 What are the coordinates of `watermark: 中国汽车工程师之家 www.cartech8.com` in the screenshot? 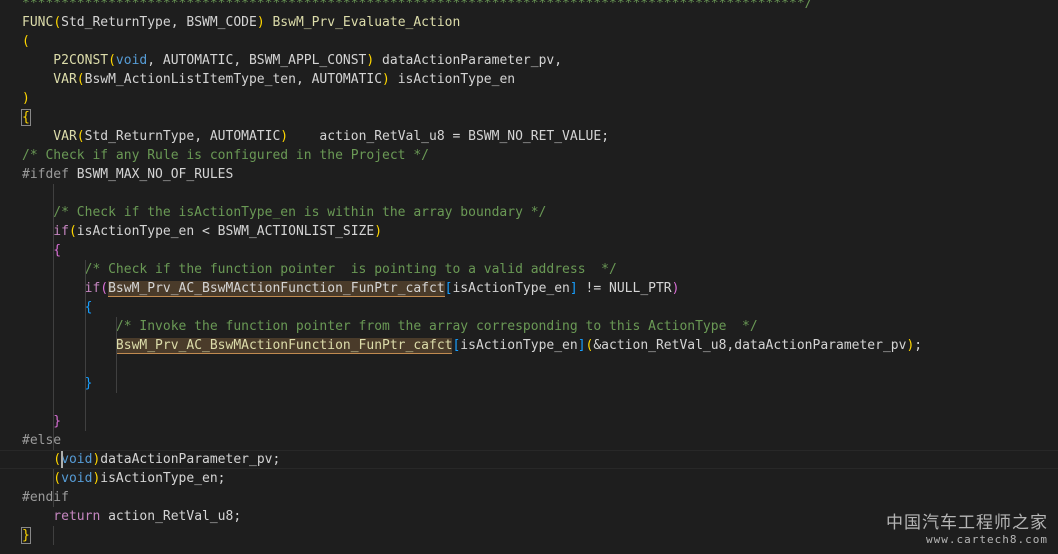 It's located at (967, 527).